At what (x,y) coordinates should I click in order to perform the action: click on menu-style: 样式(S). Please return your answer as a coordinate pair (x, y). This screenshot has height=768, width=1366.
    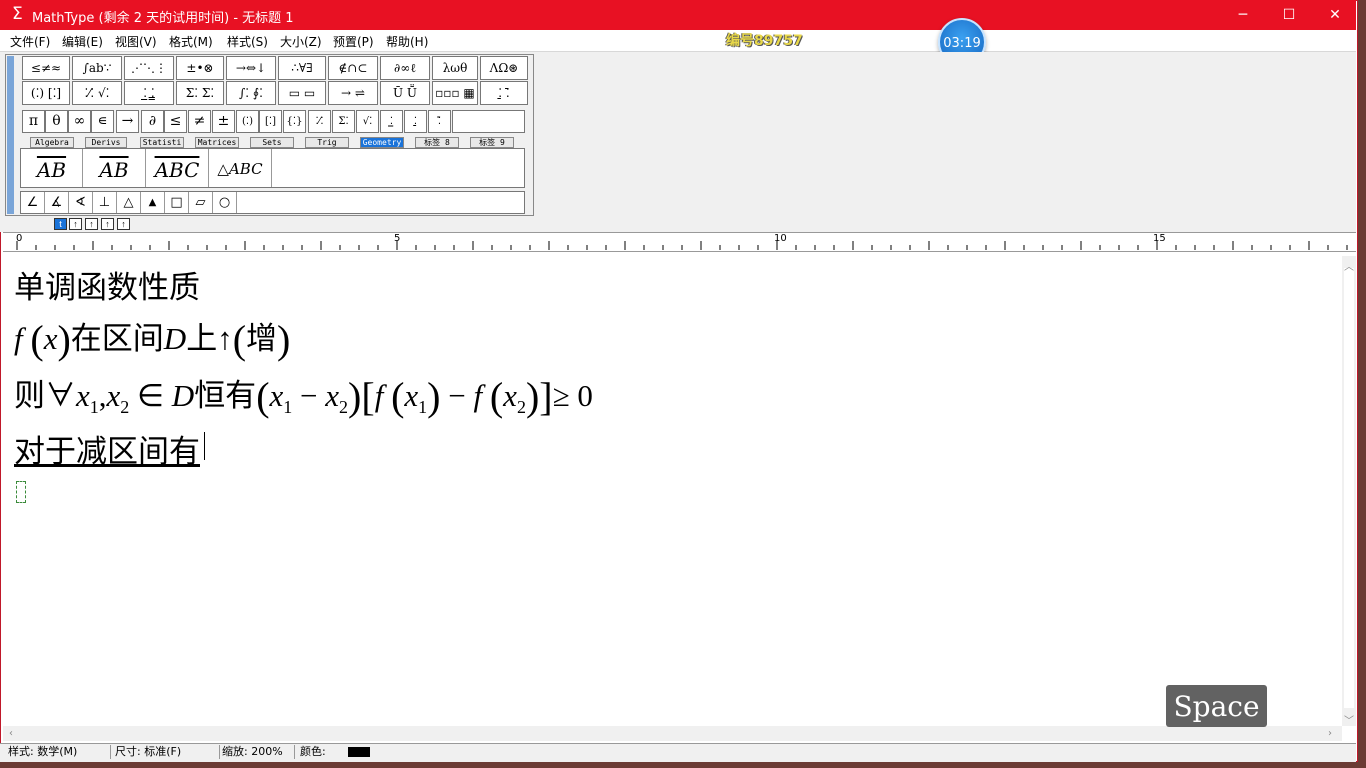
    Looking at the image, I should click on (247, 41).